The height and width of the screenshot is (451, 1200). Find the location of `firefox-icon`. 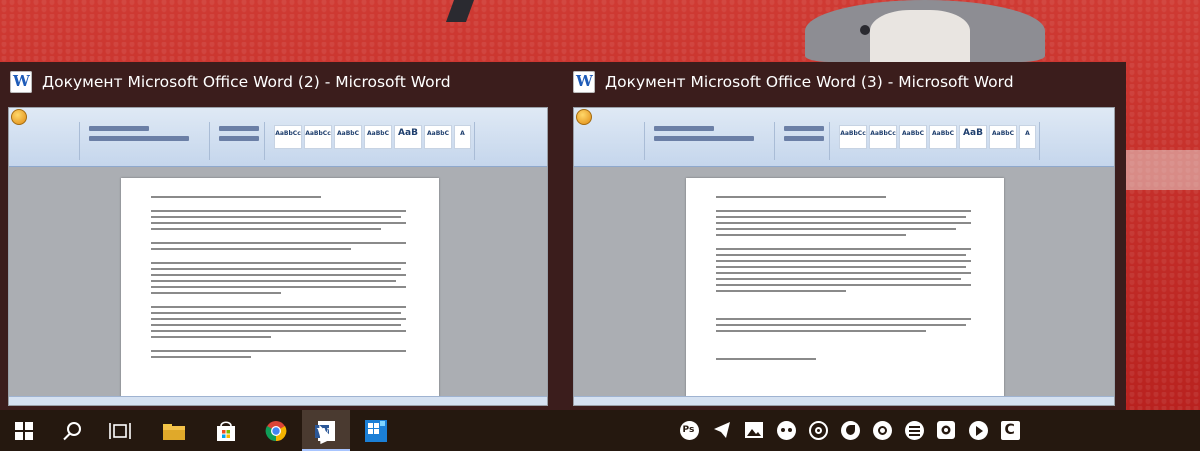

firefox-icon is located at coordinates (850, 430).